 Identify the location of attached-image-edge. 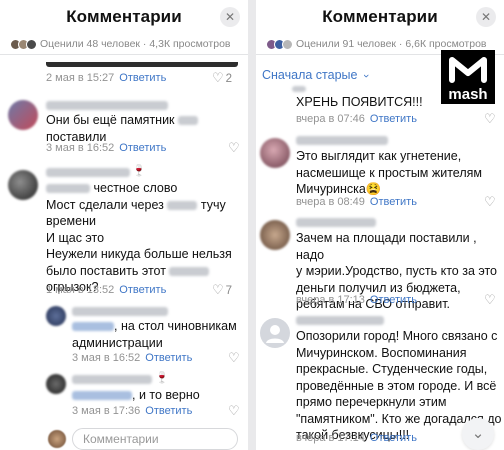
(142, 64).